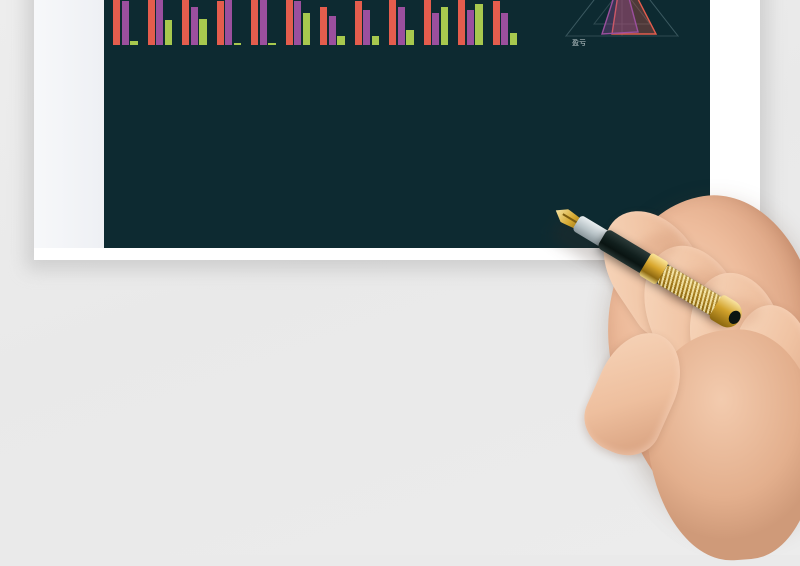 This screenshot has height=566, width=800. I want to click on monthly-column-chart, so click(322, 22).